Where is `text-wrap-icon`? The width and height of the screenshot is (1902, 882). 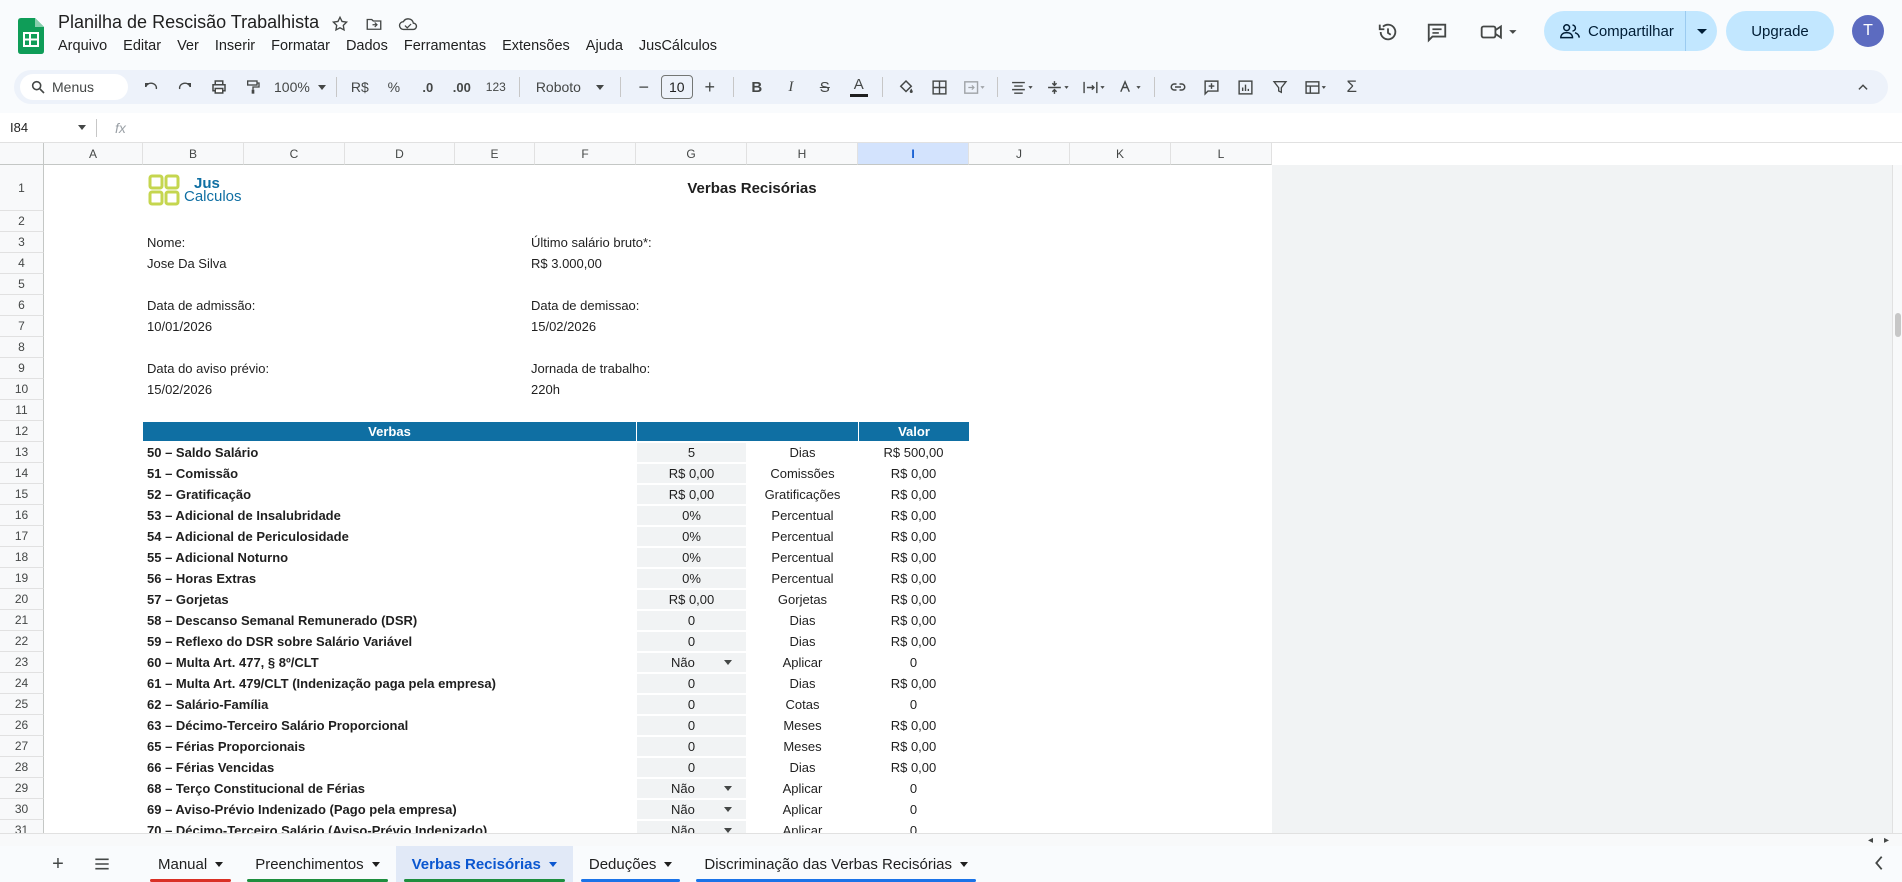
text-wrap-icon is located at coordinates (1094, 87).